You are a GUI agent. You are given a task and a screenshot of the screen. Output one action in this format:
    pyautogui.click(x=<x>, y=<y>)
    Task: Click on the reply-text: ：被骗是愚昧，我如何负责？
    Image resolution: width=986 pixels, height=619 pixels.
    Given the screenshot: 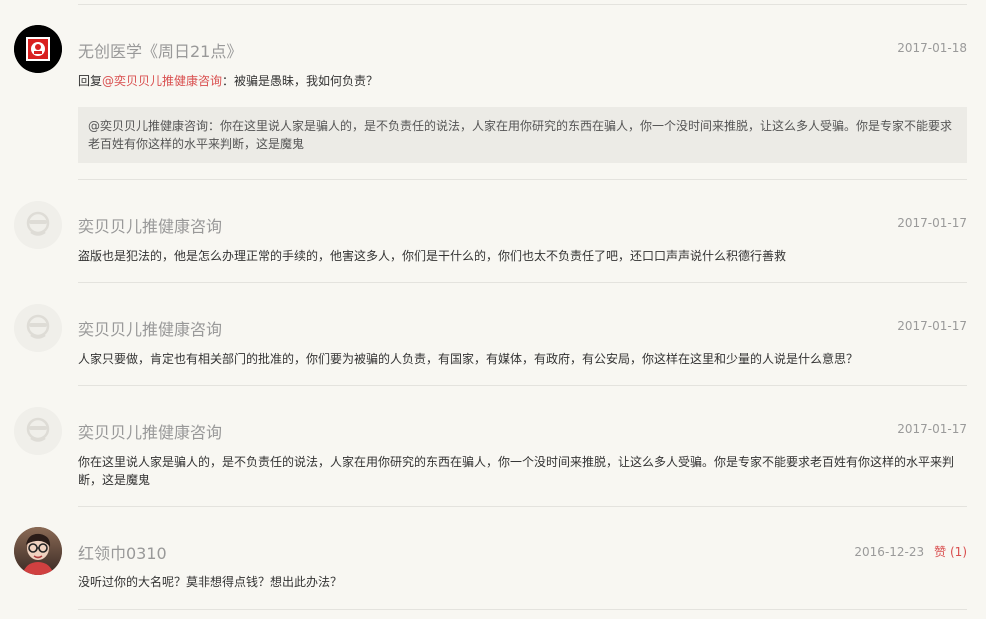 What is the action you would take?
    pyautogui.click(x=300, y=81)
    